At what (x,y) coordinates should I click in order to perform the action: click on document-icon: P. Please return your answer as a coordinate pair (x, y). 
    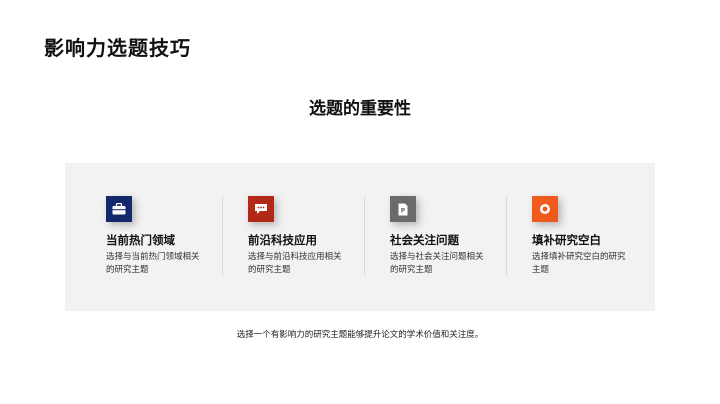
    Looking at the image, I should click on (403, 209).